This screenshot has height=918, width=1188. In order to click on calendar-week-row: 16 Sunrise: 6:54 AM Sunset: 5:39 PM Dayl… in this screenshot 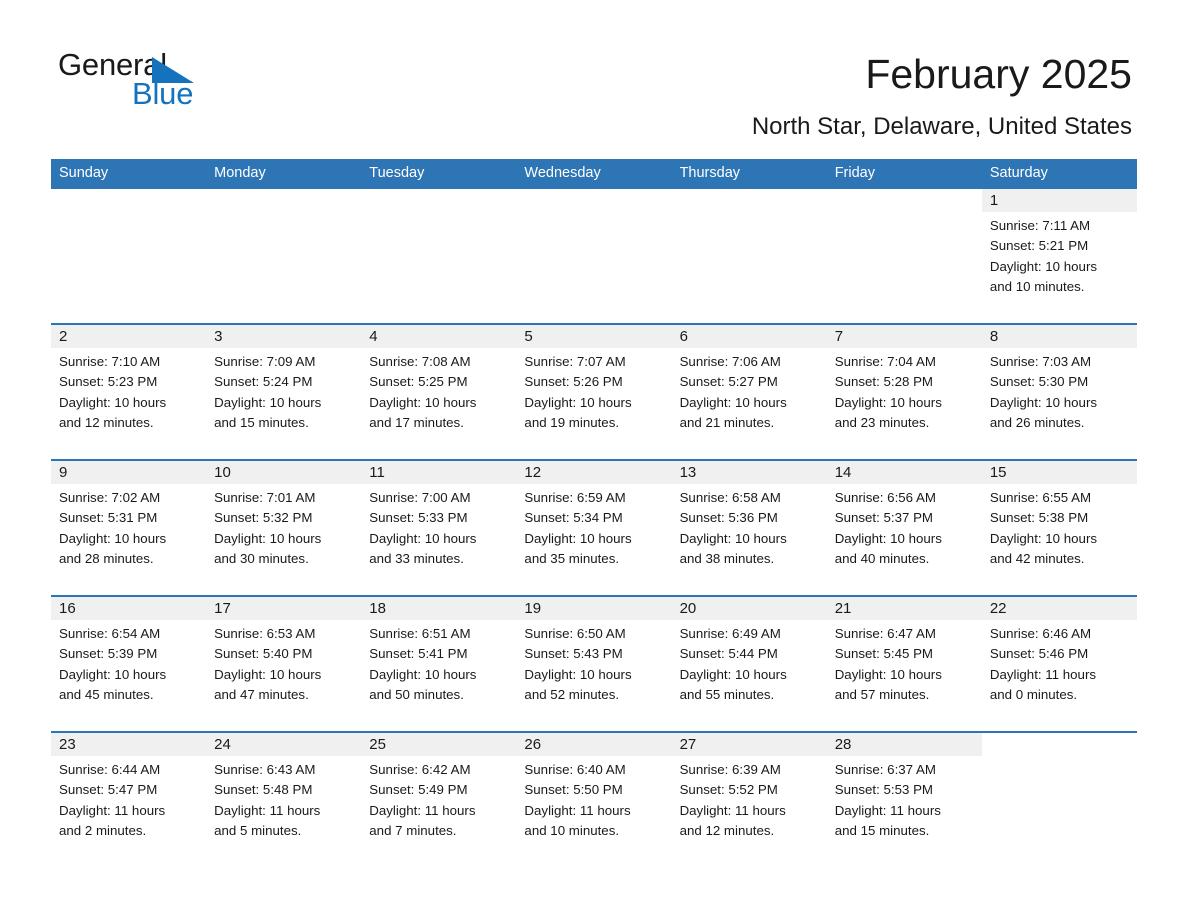, I will do `click(594, 663)`.